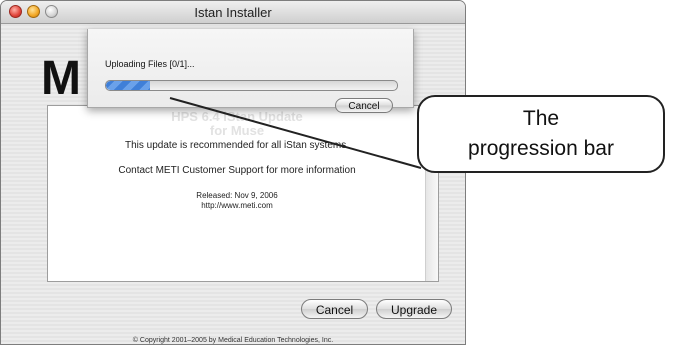 The width and height of the screenshot is (674, 345). What do you see at coordinates (541, 134) in the screenshot?
I see `annotation-callout: The progression bar` at bounding box center [541, 134].